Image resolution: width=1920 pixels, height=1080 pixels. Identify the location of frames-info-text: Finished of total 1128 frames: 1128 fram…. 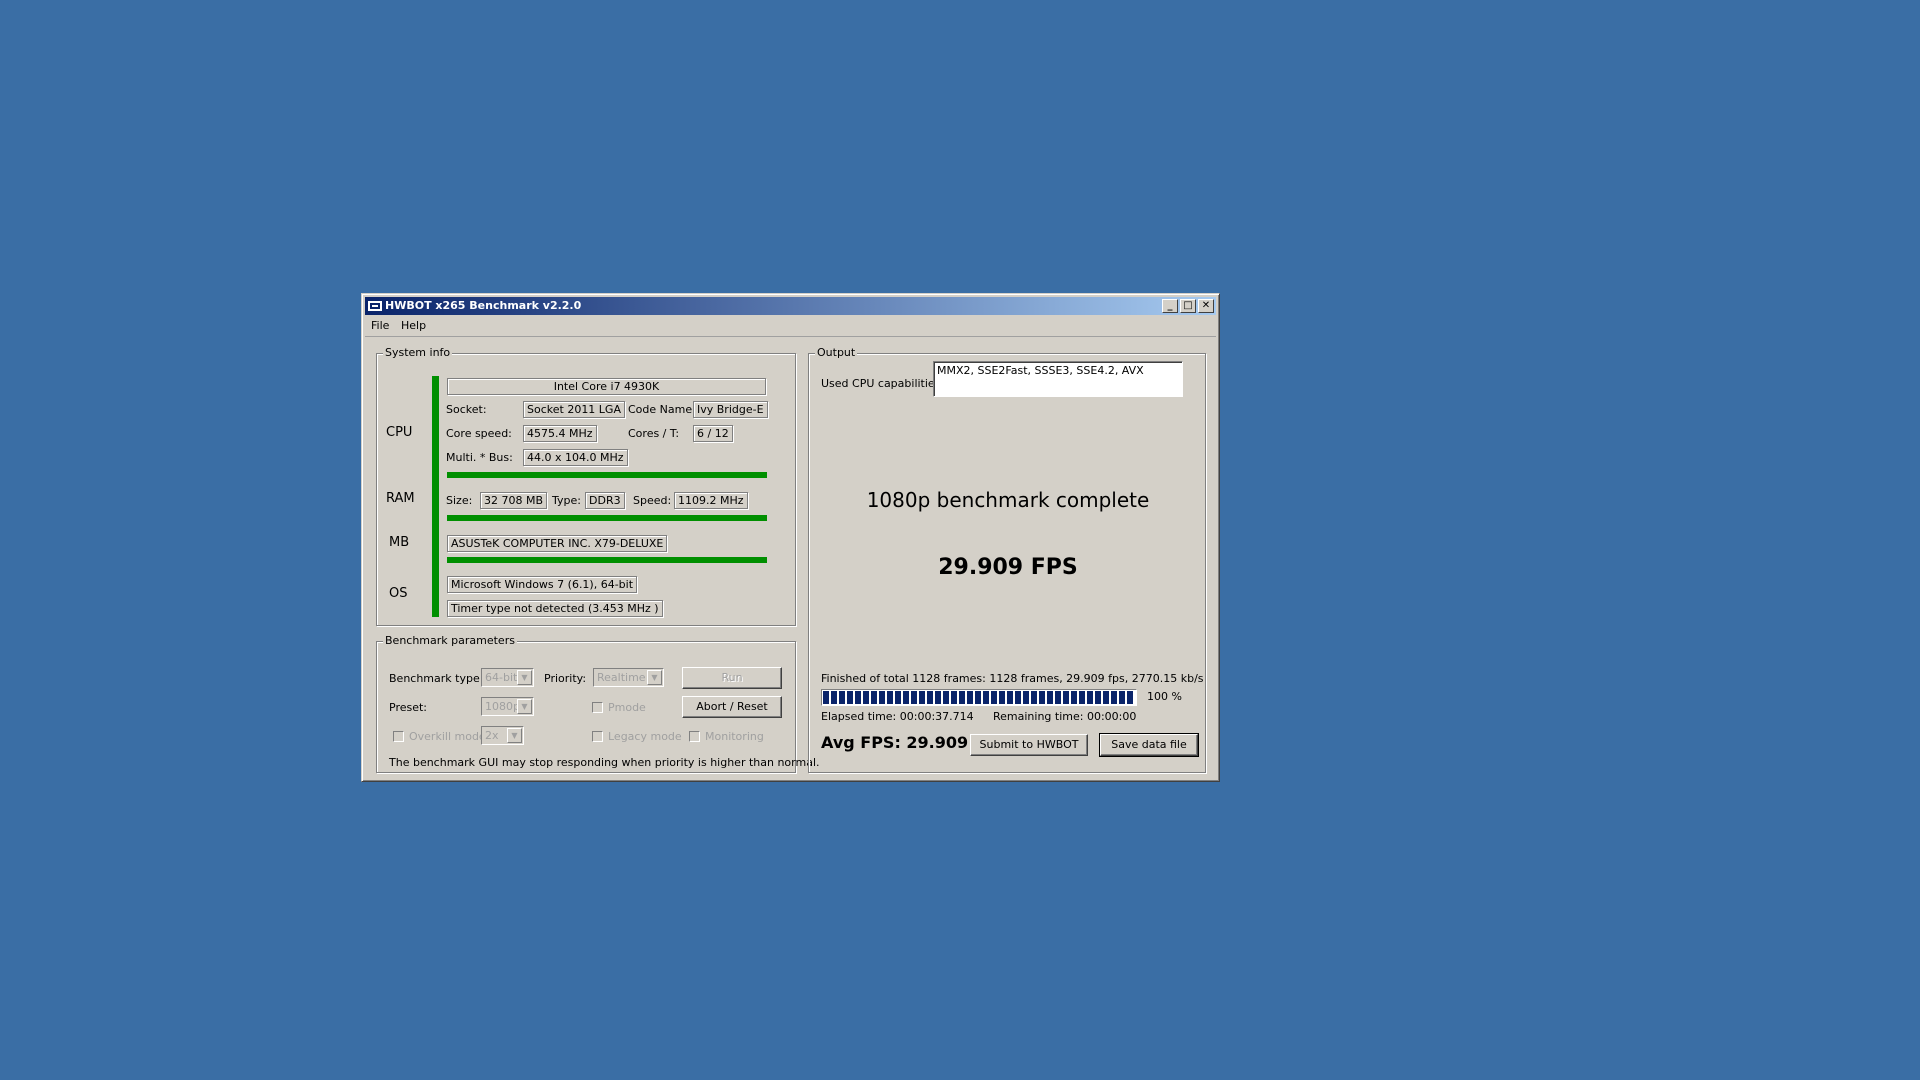
(1012, 678).